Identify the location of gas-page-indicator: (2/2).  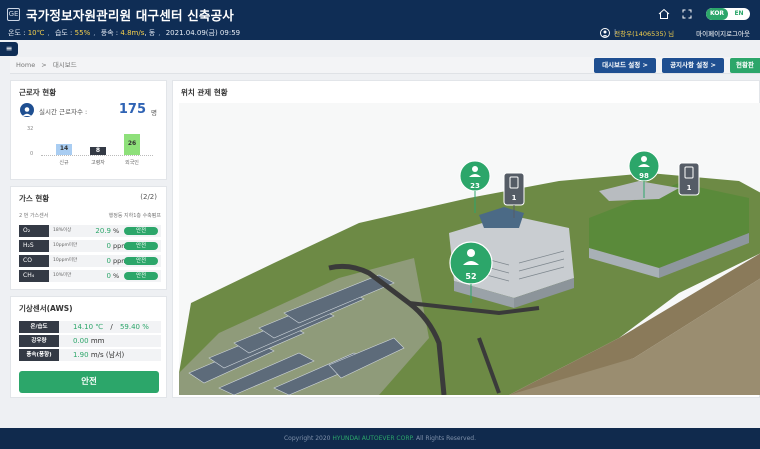
(148, 197).